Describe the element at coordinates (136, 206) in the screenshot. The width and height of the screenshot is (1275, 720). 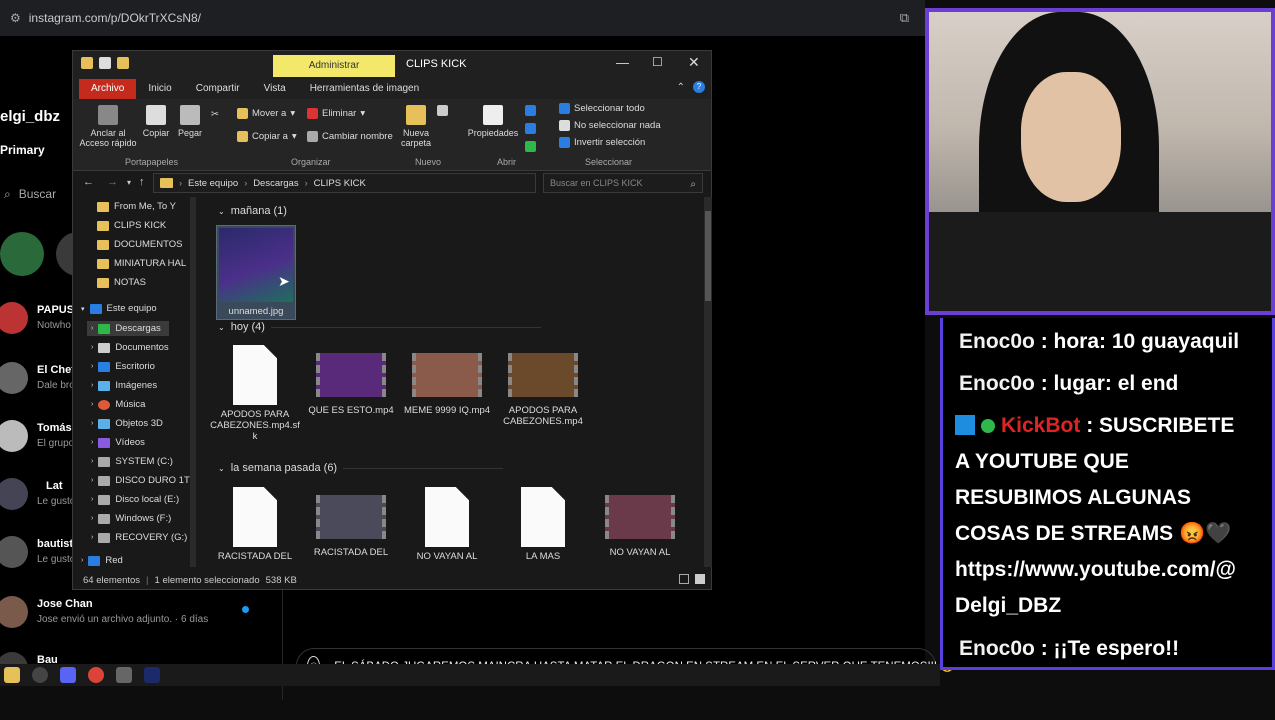
I see `nav-item: From Me, To Y` at that location.